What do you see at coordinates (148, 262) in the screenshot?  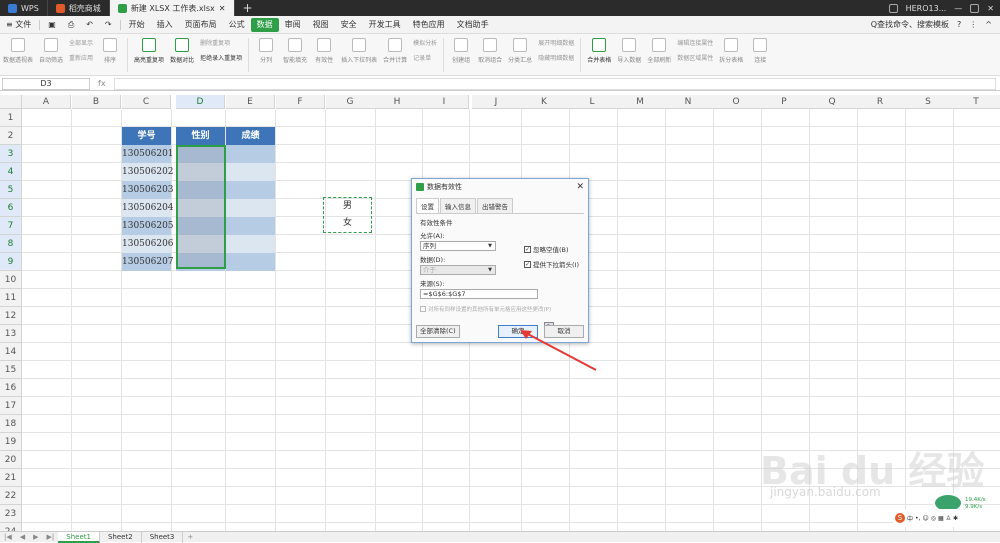 I see `student-id-cell: 130506207` at bounding box center [148, 262].